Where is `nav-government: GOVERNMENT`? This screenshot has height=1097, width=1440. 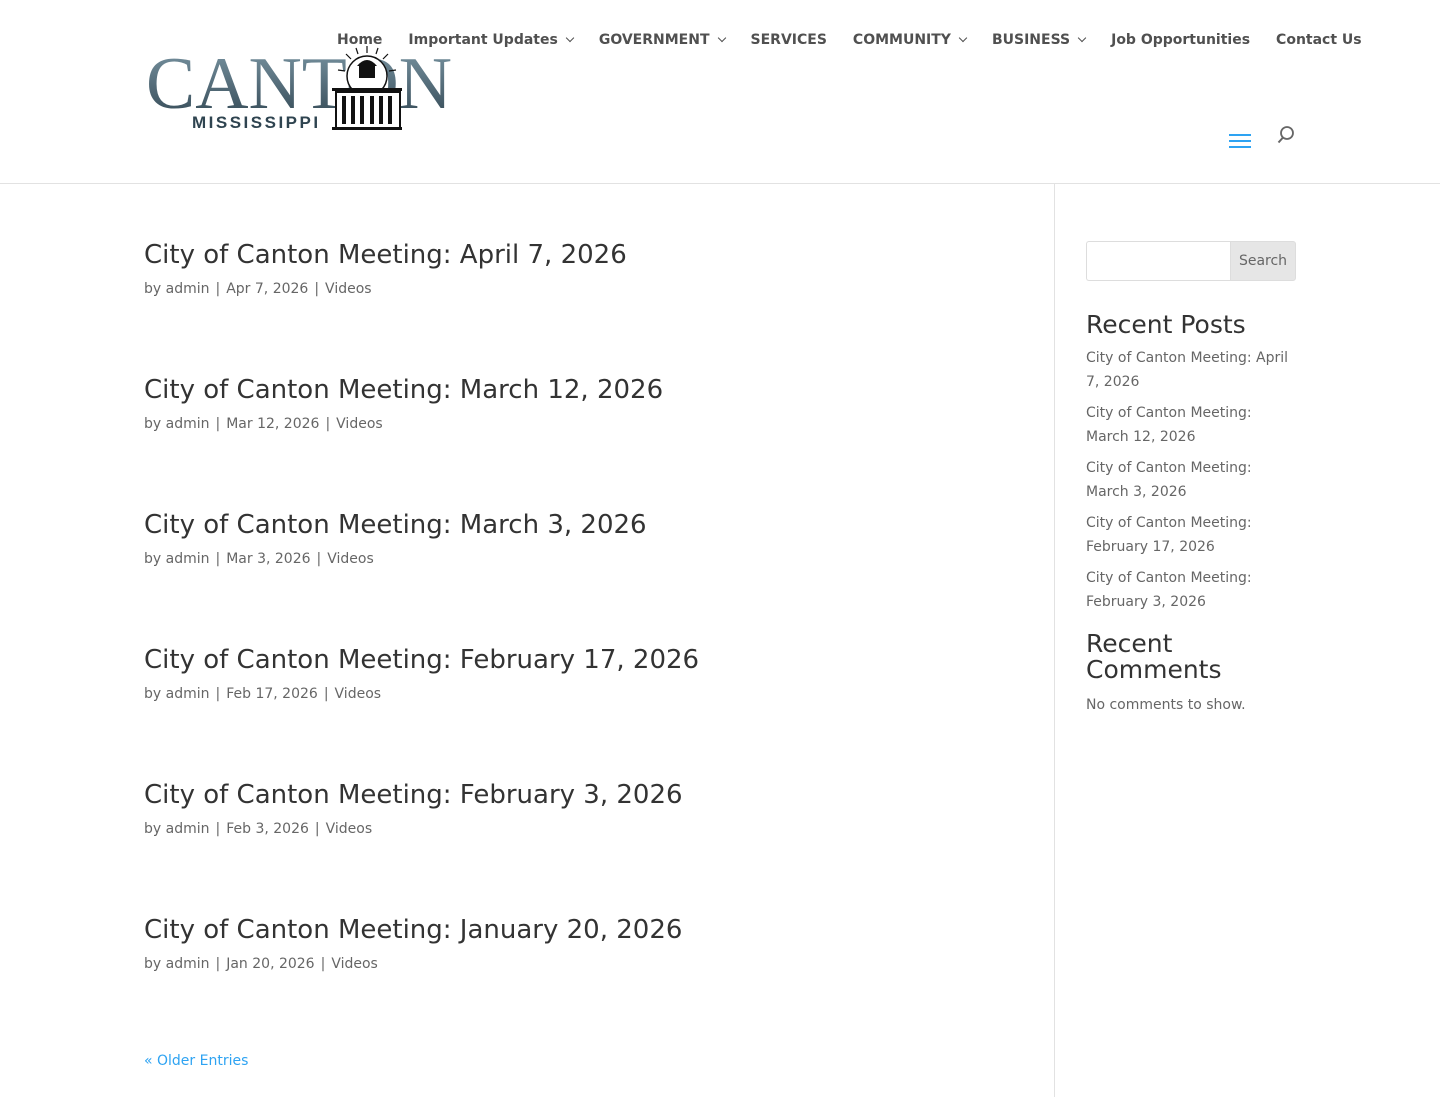
nav-government: GOVERNMENT is located at coordinates (662, 40).